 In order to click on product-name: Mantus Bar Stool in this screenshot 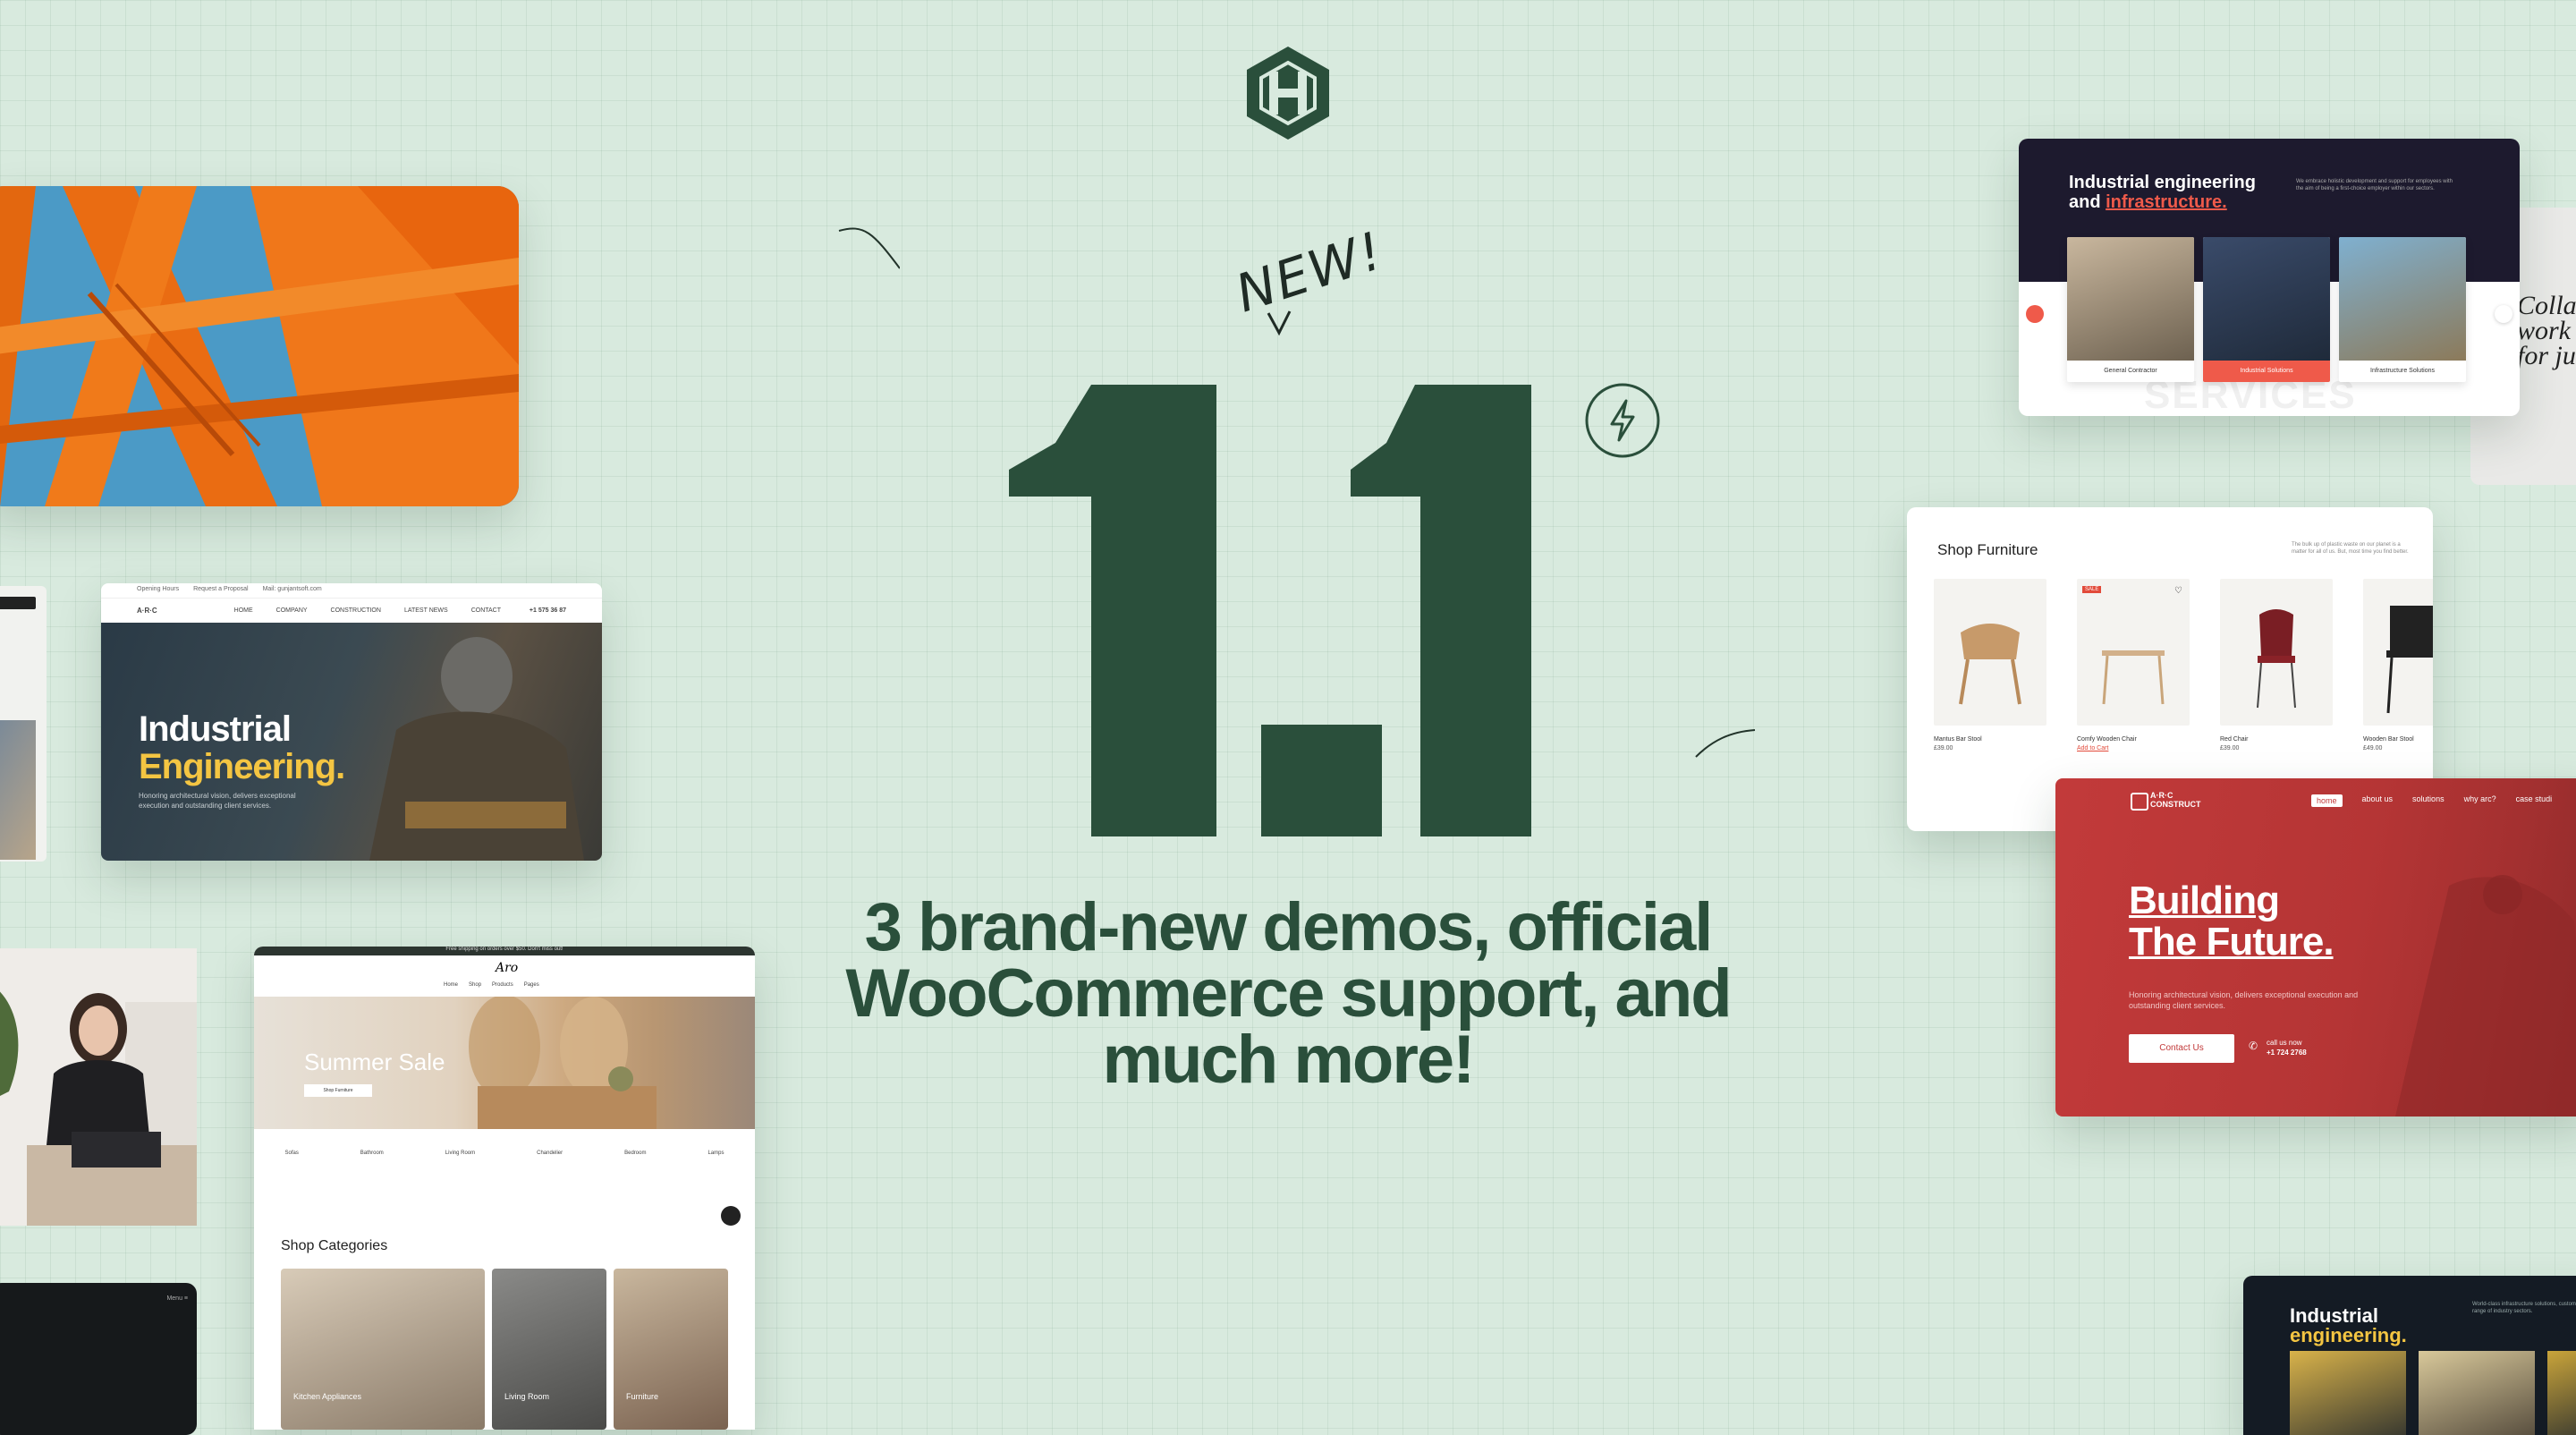, I will do `click(1958, 739)`.